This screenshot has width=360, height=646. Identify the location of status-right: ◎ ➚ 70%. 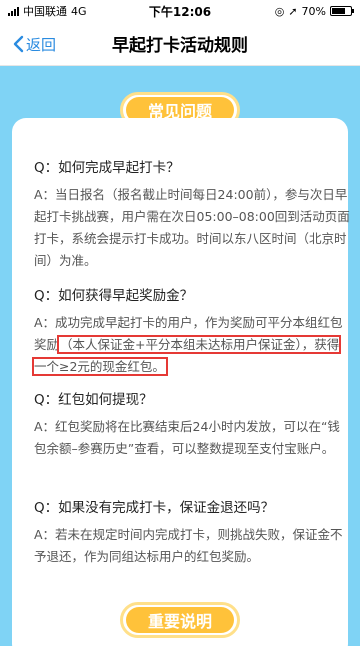
(283, 11).